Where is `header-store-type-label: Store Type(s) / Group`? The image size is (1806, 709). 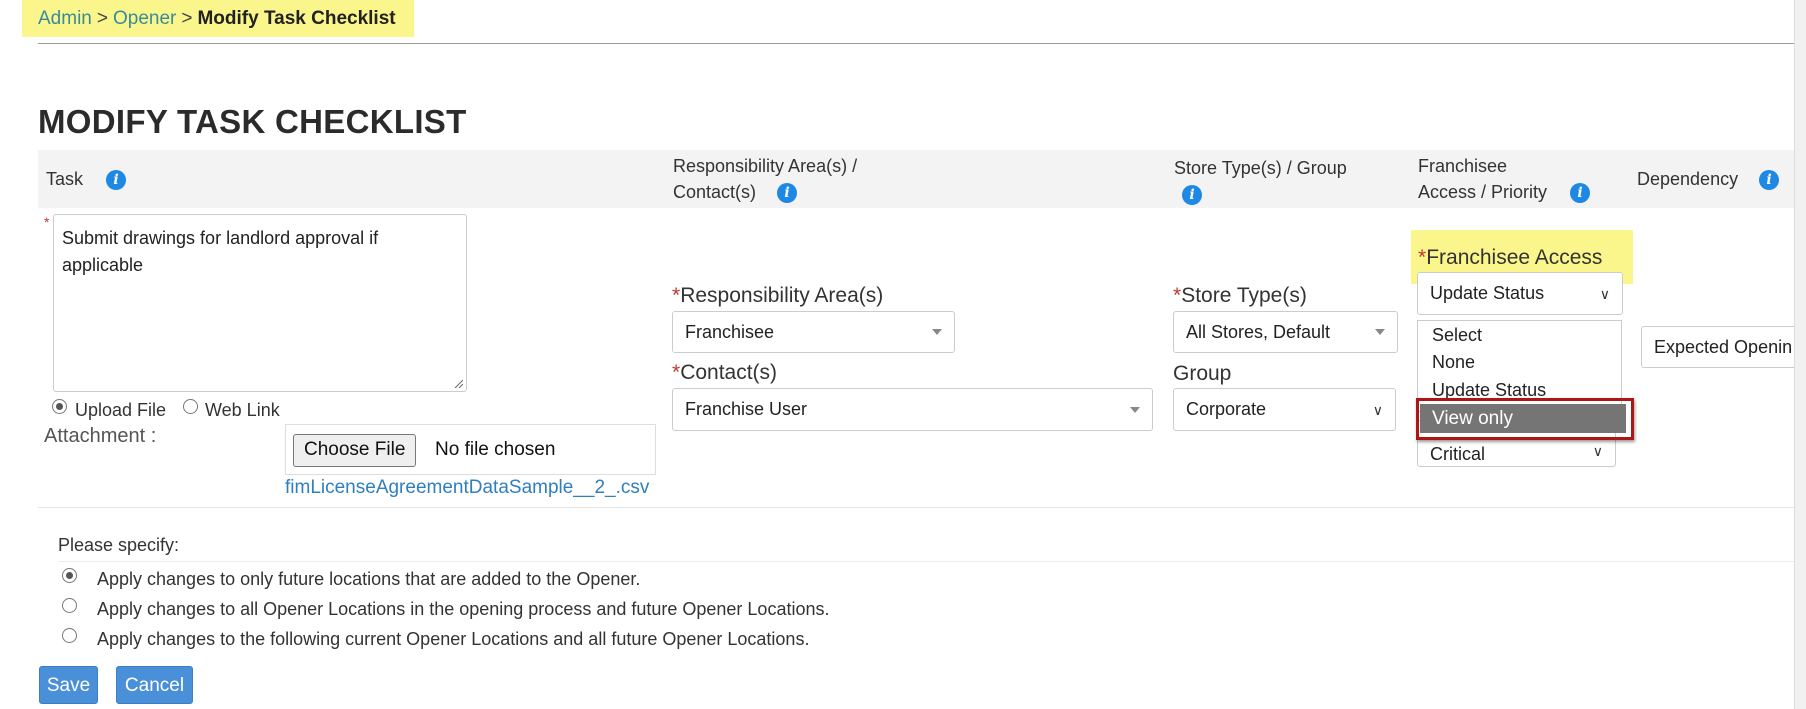 header-store-type-label: Store Type(s) / Group is located at coordinates (1260, 168).